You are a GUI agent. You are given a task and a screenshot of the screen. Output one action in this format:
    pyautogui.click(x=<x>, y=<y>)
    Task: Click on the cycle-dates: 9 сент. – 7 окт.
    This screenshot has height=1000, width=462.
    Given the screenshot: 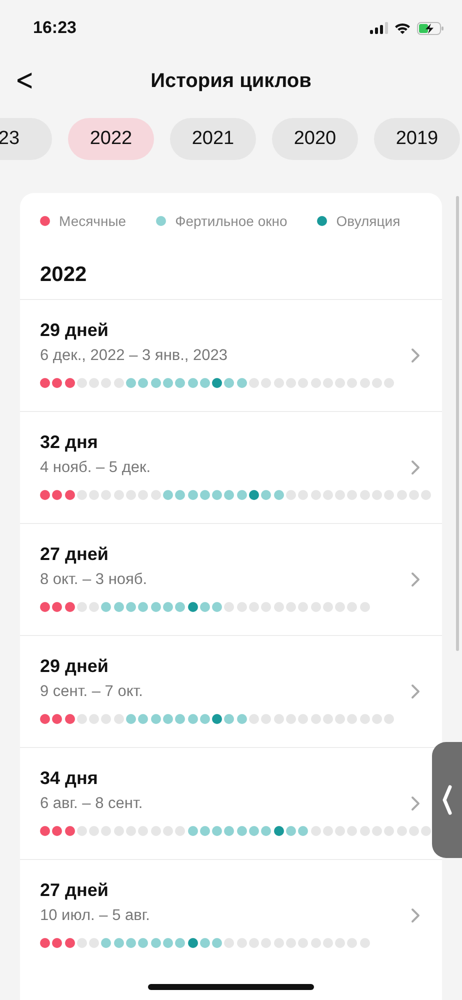 What is the action you would take?
    pyautogui.click(x=91, y=692)
    